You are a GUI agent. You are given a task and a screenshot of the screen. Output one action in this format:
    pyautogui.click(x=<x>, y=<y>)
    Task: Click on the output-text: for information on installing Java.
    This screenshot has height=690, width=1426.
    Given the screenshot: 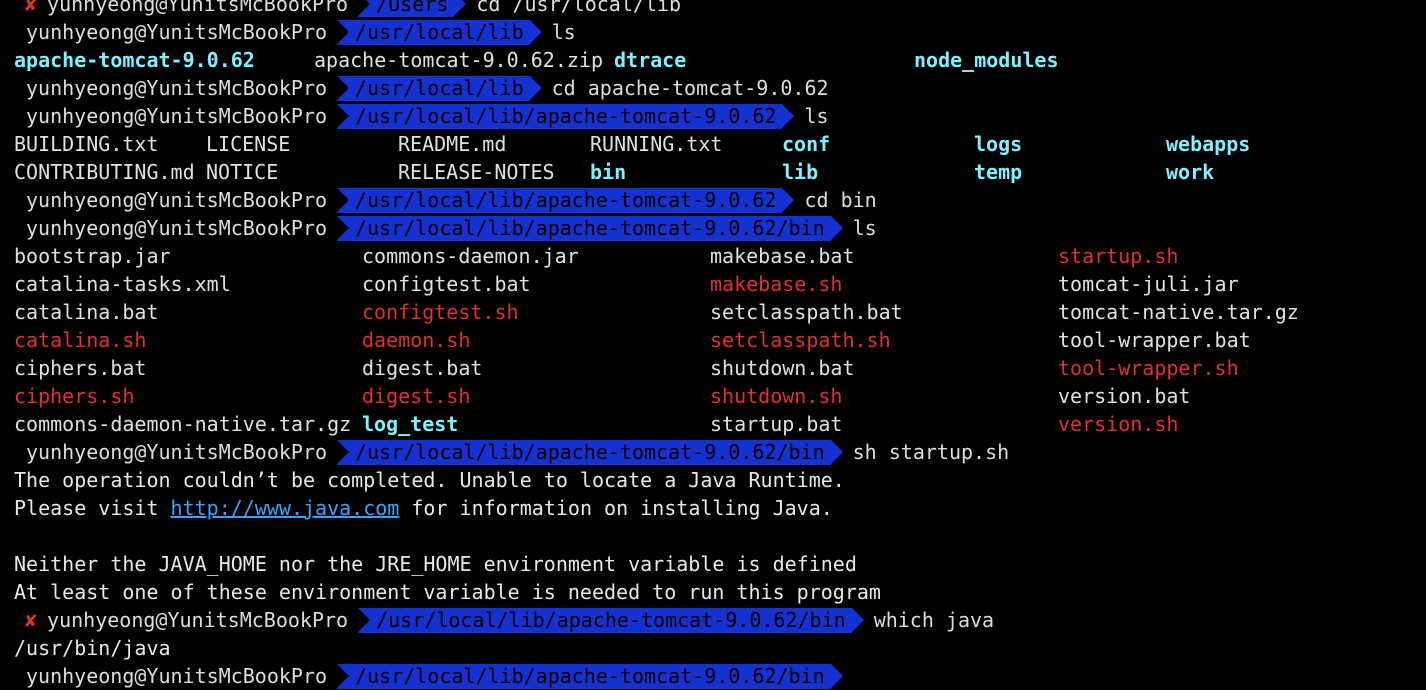 What is the action you would take?
    pyautogui.click(x=616, y=508)
    